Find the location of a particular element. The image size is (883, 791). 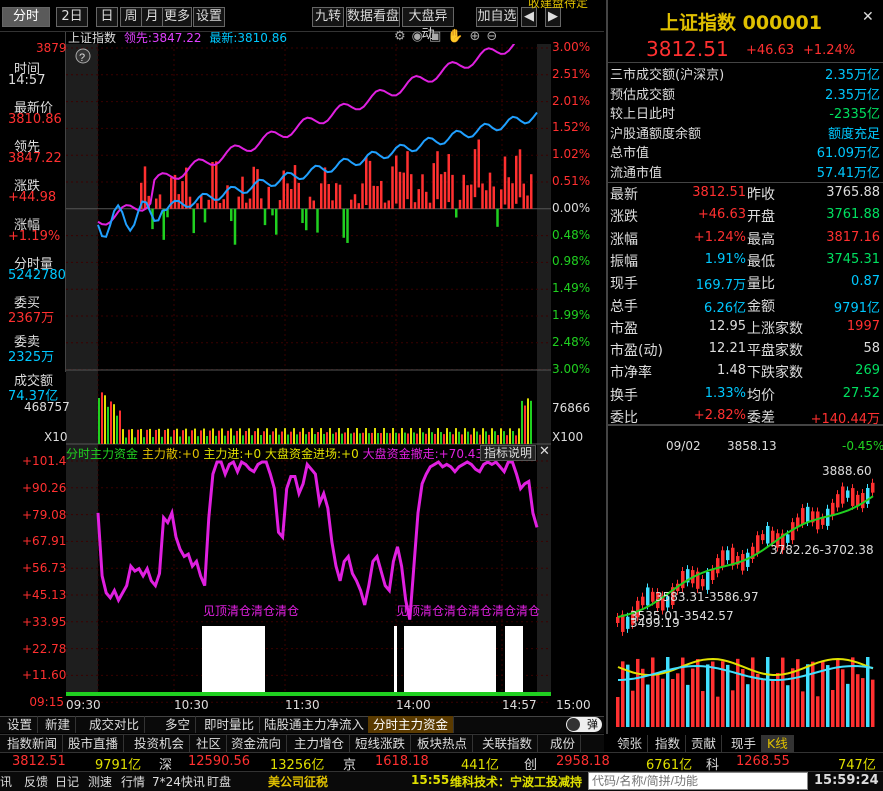

footer-link: 行情 is located at coordinates (133, 781).